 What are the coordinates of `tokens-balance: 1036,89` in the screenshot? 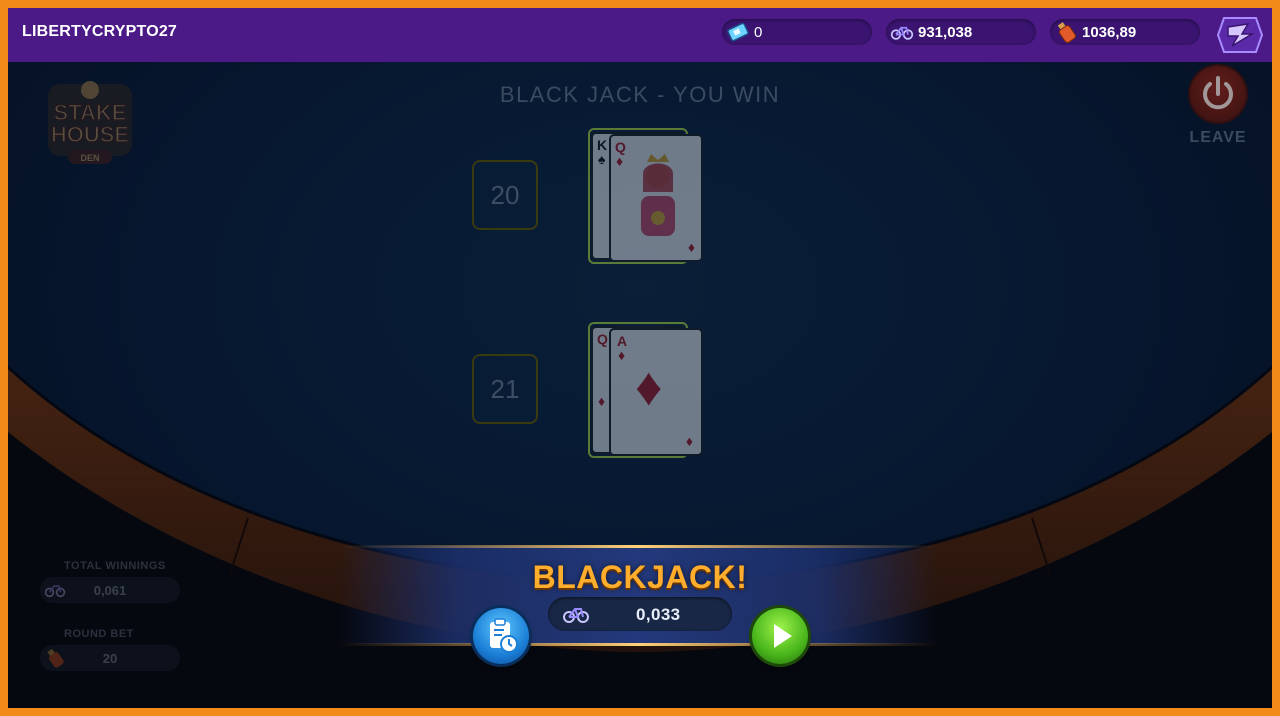 It's located at (1125, 32).